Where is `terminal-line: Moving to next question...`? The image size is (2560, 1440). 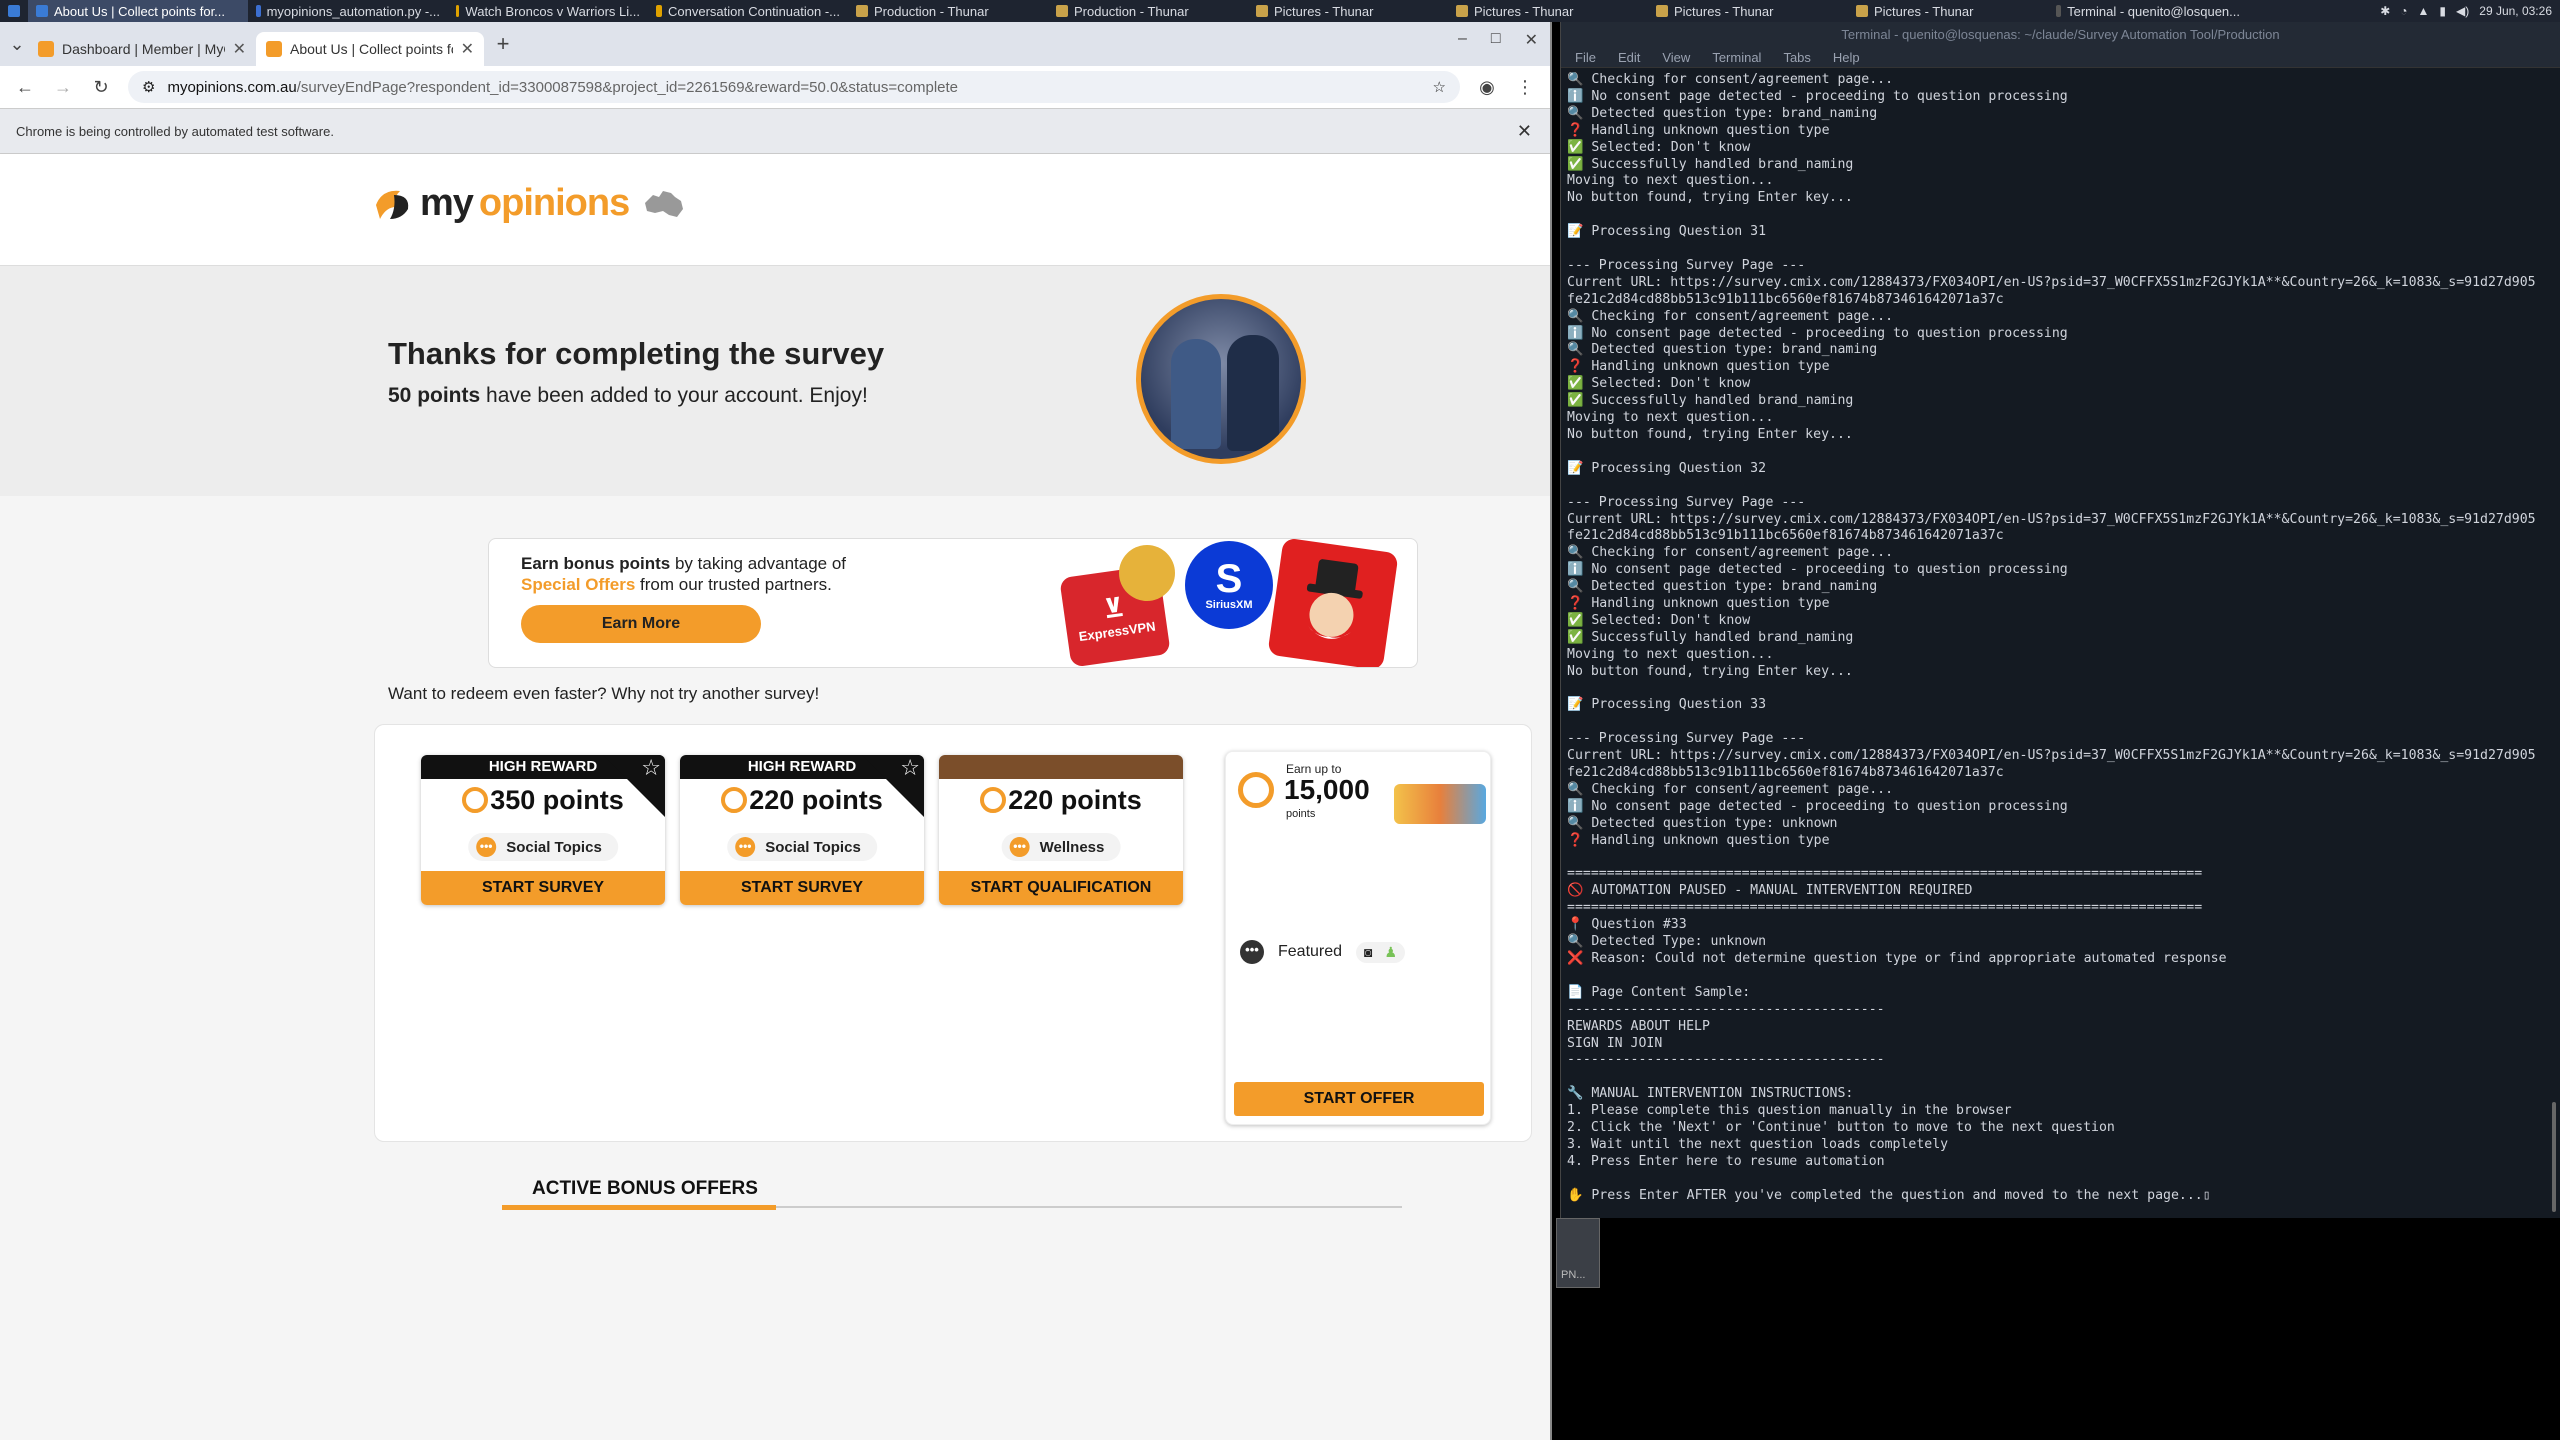 terminal-line: Moving to next question... is located at coordinates (1670, 418).